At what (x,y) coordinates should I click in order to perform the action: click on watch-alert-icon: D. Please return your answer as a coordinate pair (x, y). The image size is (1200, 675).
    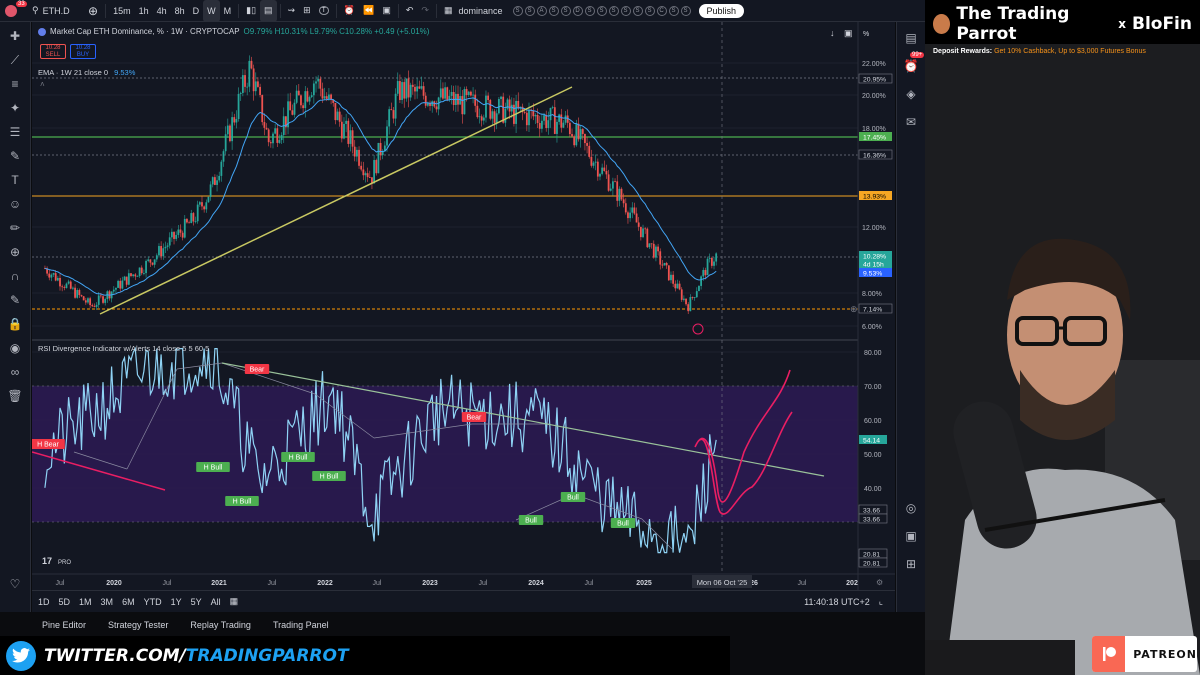
    Looking at the image, I should click on (577, 10).